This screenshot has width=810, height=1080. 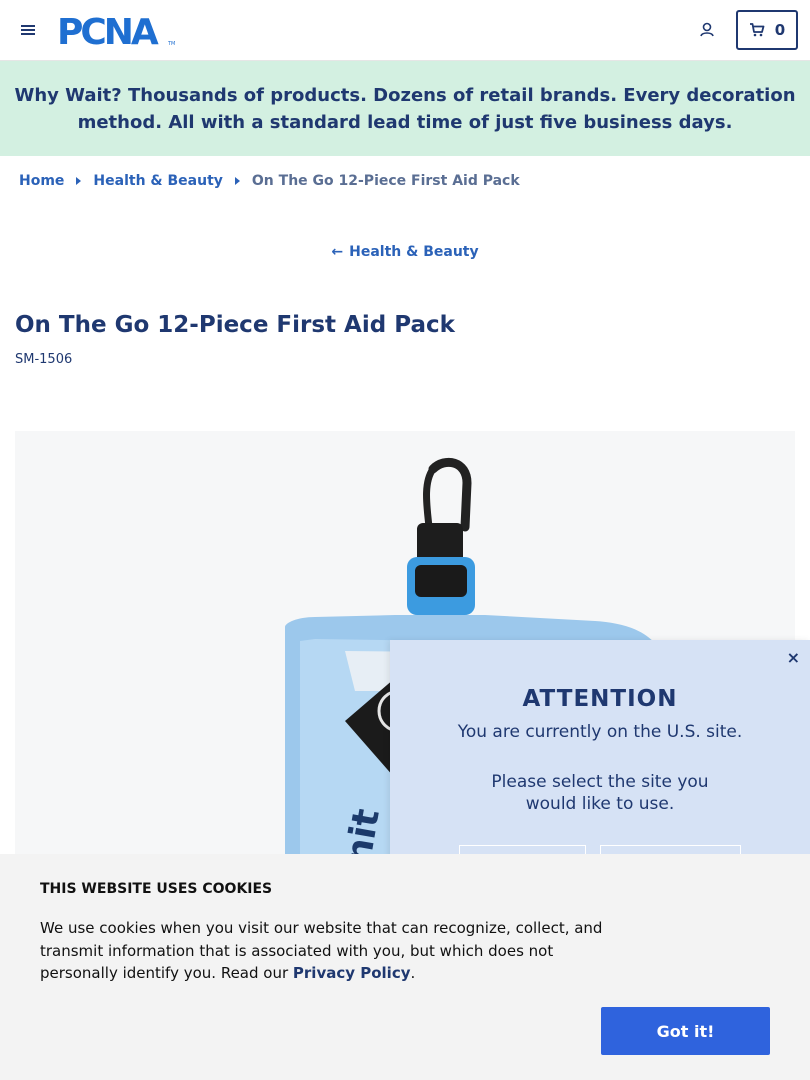 I want to click on breadcrumb-health-beauty: Health & Beauty, so click(x=157, y=181).